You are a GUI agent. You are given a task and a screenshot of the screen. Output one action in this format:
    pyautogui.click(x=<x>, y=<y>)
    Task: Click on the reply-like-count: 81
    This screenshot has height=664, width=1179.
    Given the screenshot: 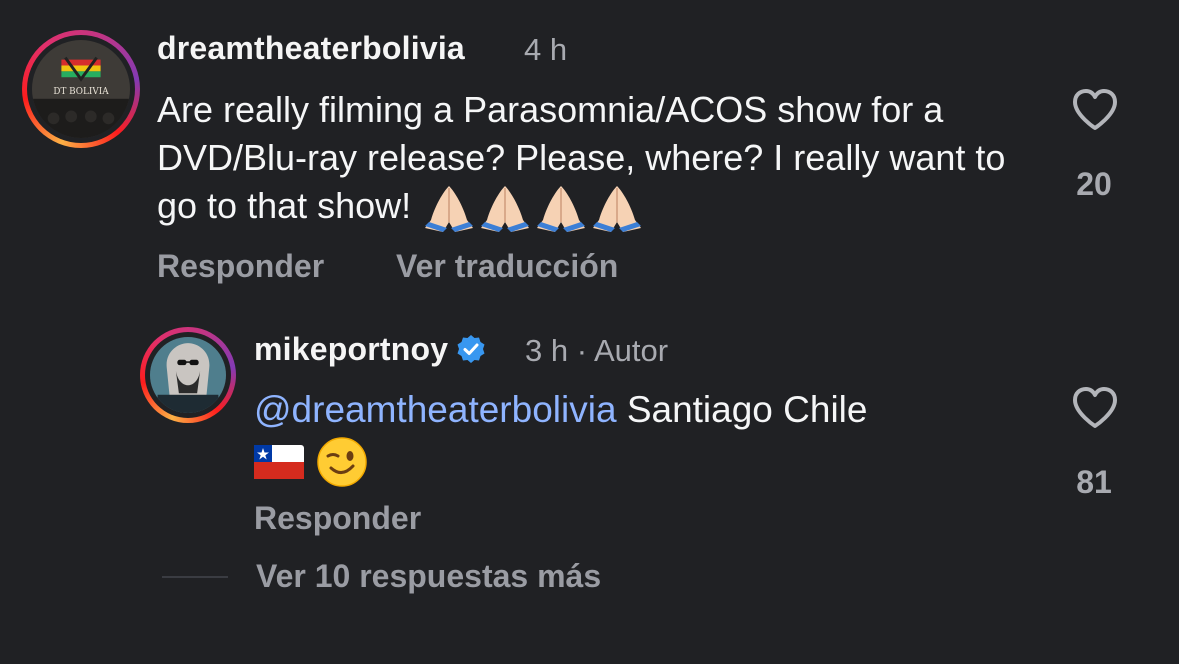 What is the action you would take?
    pyautogui.click(x=1094, y=482)
    